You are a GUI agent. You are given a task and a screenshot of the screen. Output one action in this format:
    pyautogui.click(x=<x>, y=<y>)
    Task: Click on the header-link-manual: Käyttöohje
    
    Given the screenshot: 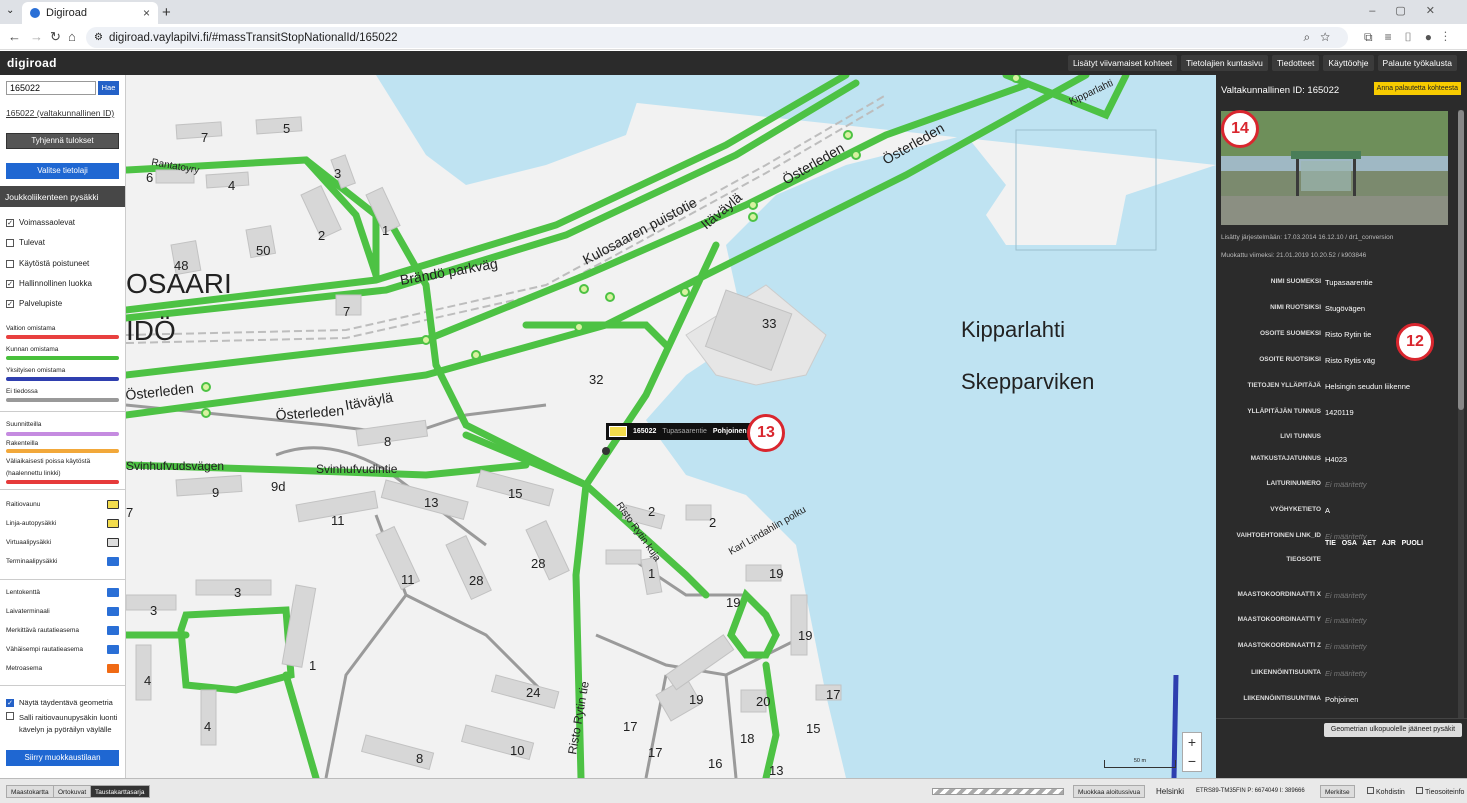 What is the action you would take?
    pyautogui.click(x=1348, y=63)
    